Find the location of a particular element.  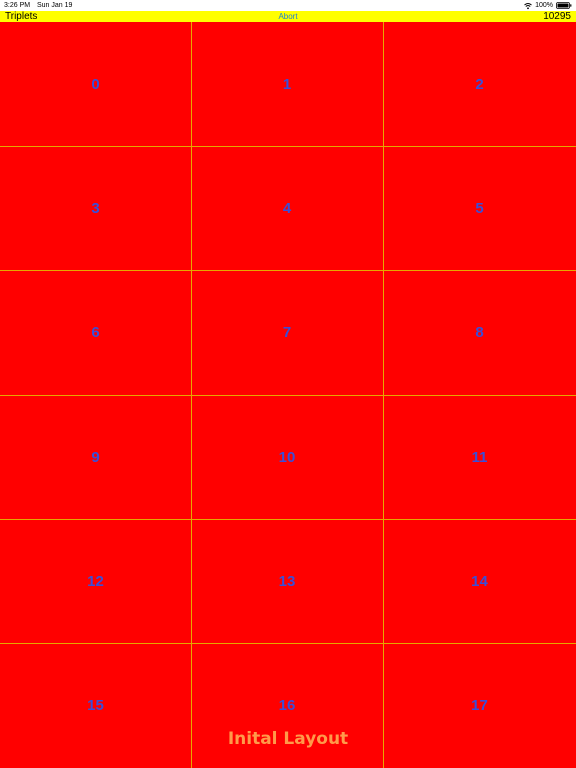

status-indicators: 100% is located at coordinates (548, 5).